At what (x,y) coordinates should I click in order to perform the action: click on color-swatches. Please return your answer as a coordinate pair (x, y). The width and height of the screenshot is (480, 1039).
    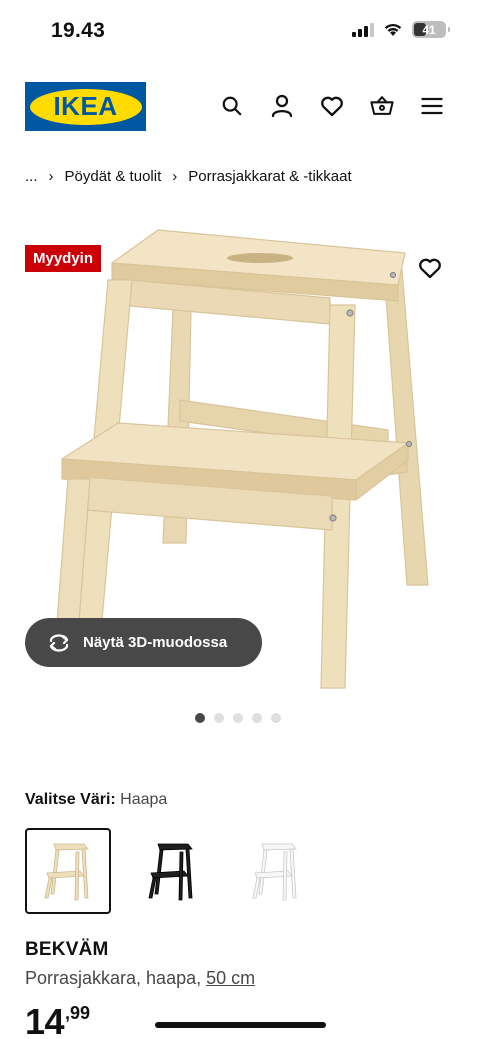
    Looking at the image, I should click on (181, 871).